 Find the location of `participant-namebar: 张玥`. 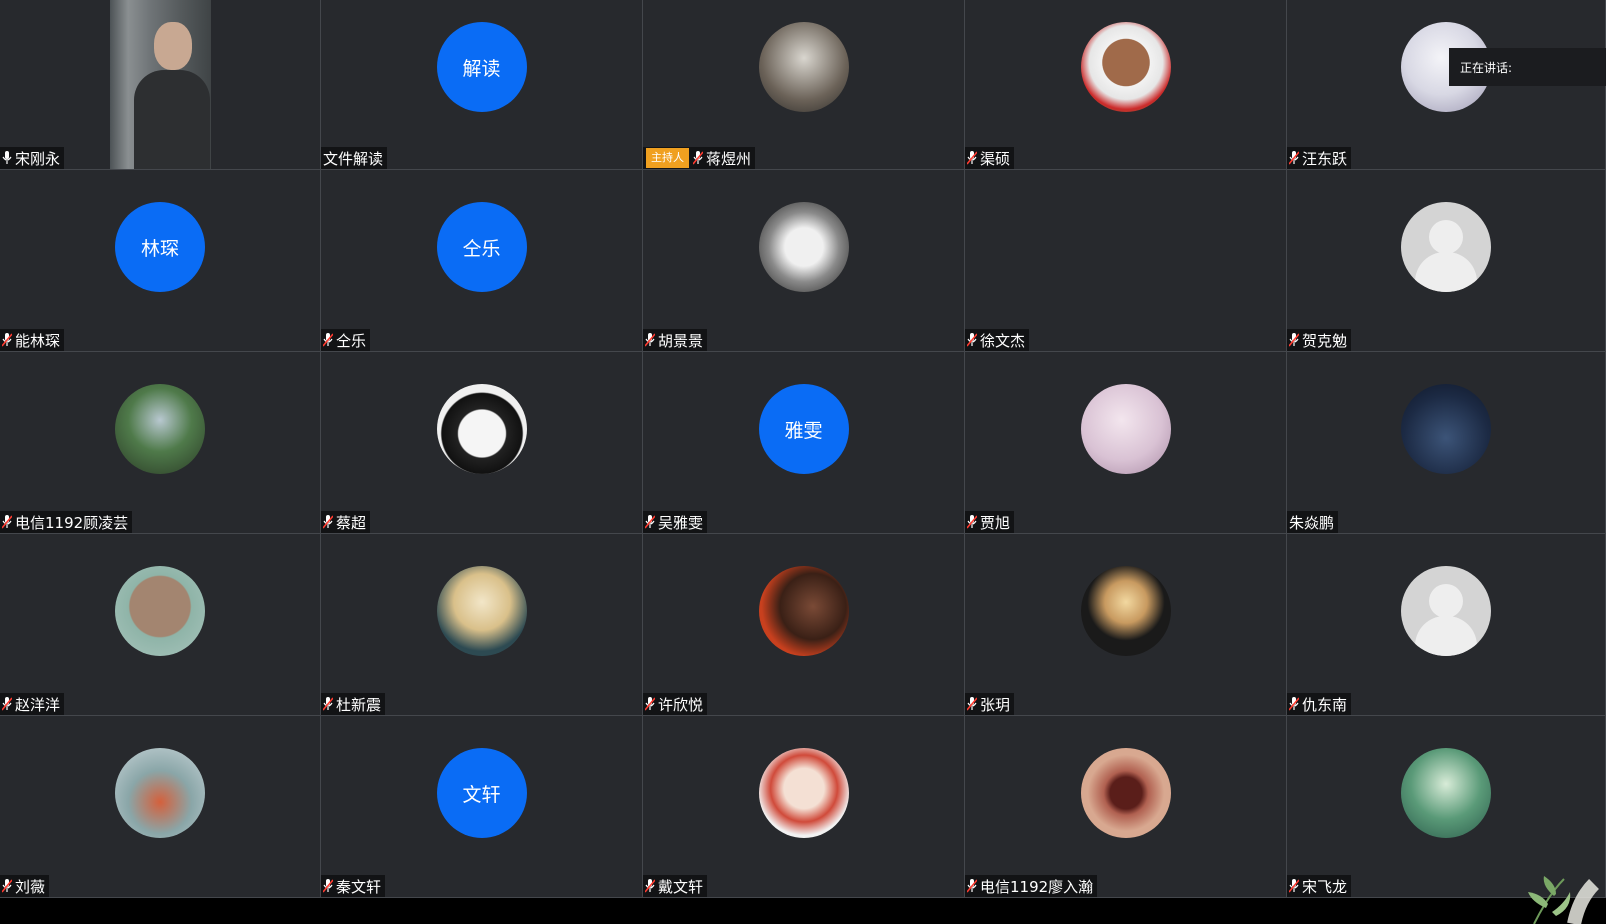

participant-namebar: 张玥 is located at coordinates (990, 704).